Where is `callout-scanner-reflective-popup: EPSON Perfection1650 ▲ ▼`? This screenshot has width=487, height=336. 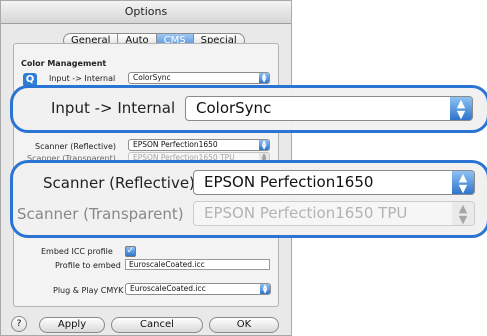 callout-scanner-reflective-popup: EPSON Perfection1650 ▲ ▼ is located at coordinates (334, 182).